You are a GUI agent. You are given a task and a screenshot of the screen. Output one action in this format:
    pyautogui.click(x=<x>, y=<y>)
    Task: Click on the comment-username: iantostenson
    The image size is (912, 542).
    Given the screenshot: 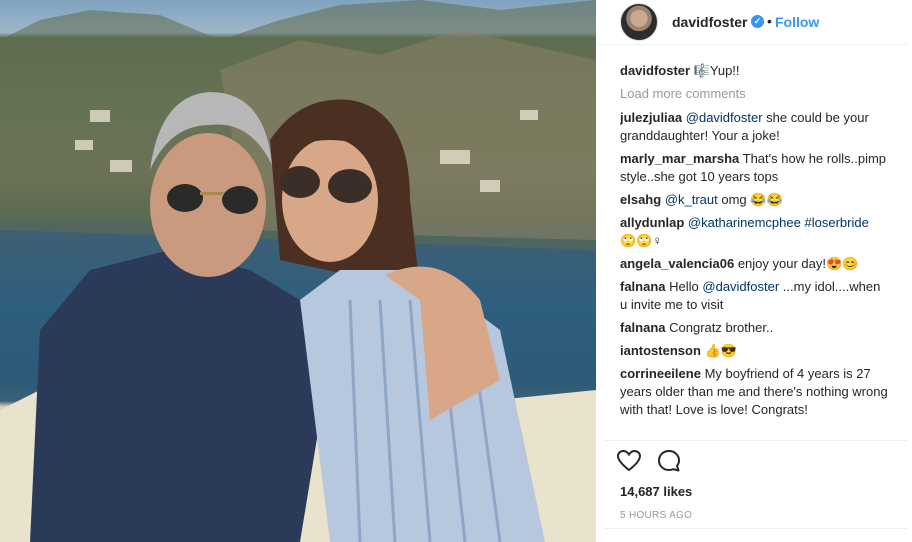 What is the action you would take?
    pyautogui.click(x=660, y=350)
    